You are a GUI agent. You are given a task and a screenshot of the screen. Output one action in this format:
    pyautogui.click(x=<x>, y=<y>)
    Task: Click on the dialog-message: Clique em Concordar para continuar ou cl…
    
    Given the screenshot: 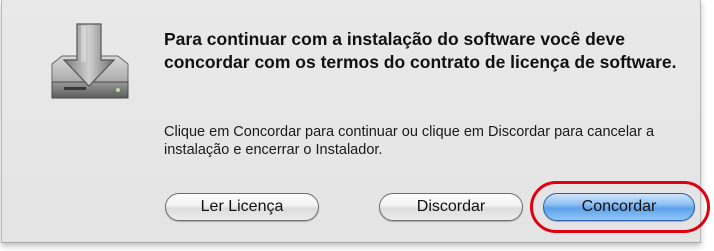 What is the action you would take?
    pyautogui.click(x=409, y=141)
    